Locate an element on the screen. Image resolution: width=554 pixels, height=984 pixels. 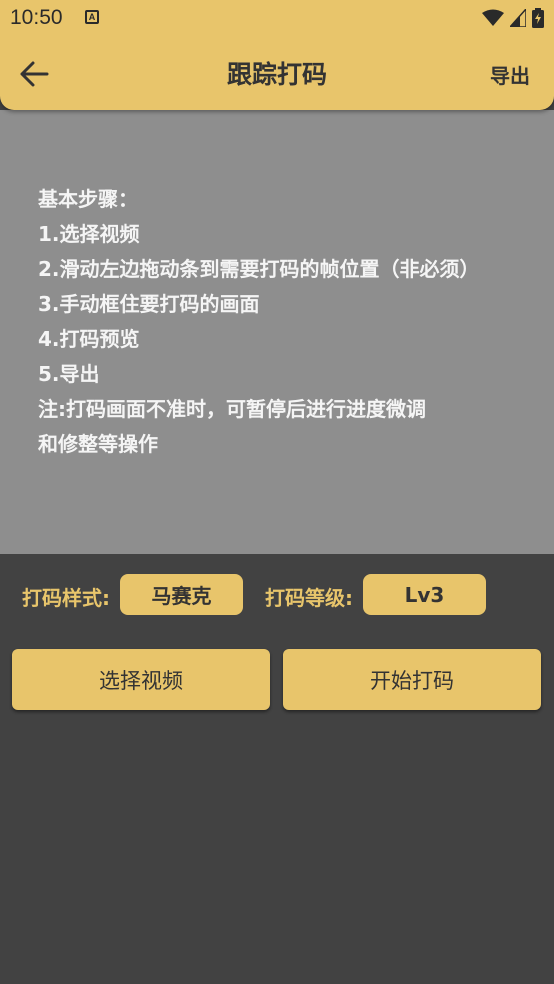
start-mosaic-button: 开始打码 is located at coordinates (412, 679).